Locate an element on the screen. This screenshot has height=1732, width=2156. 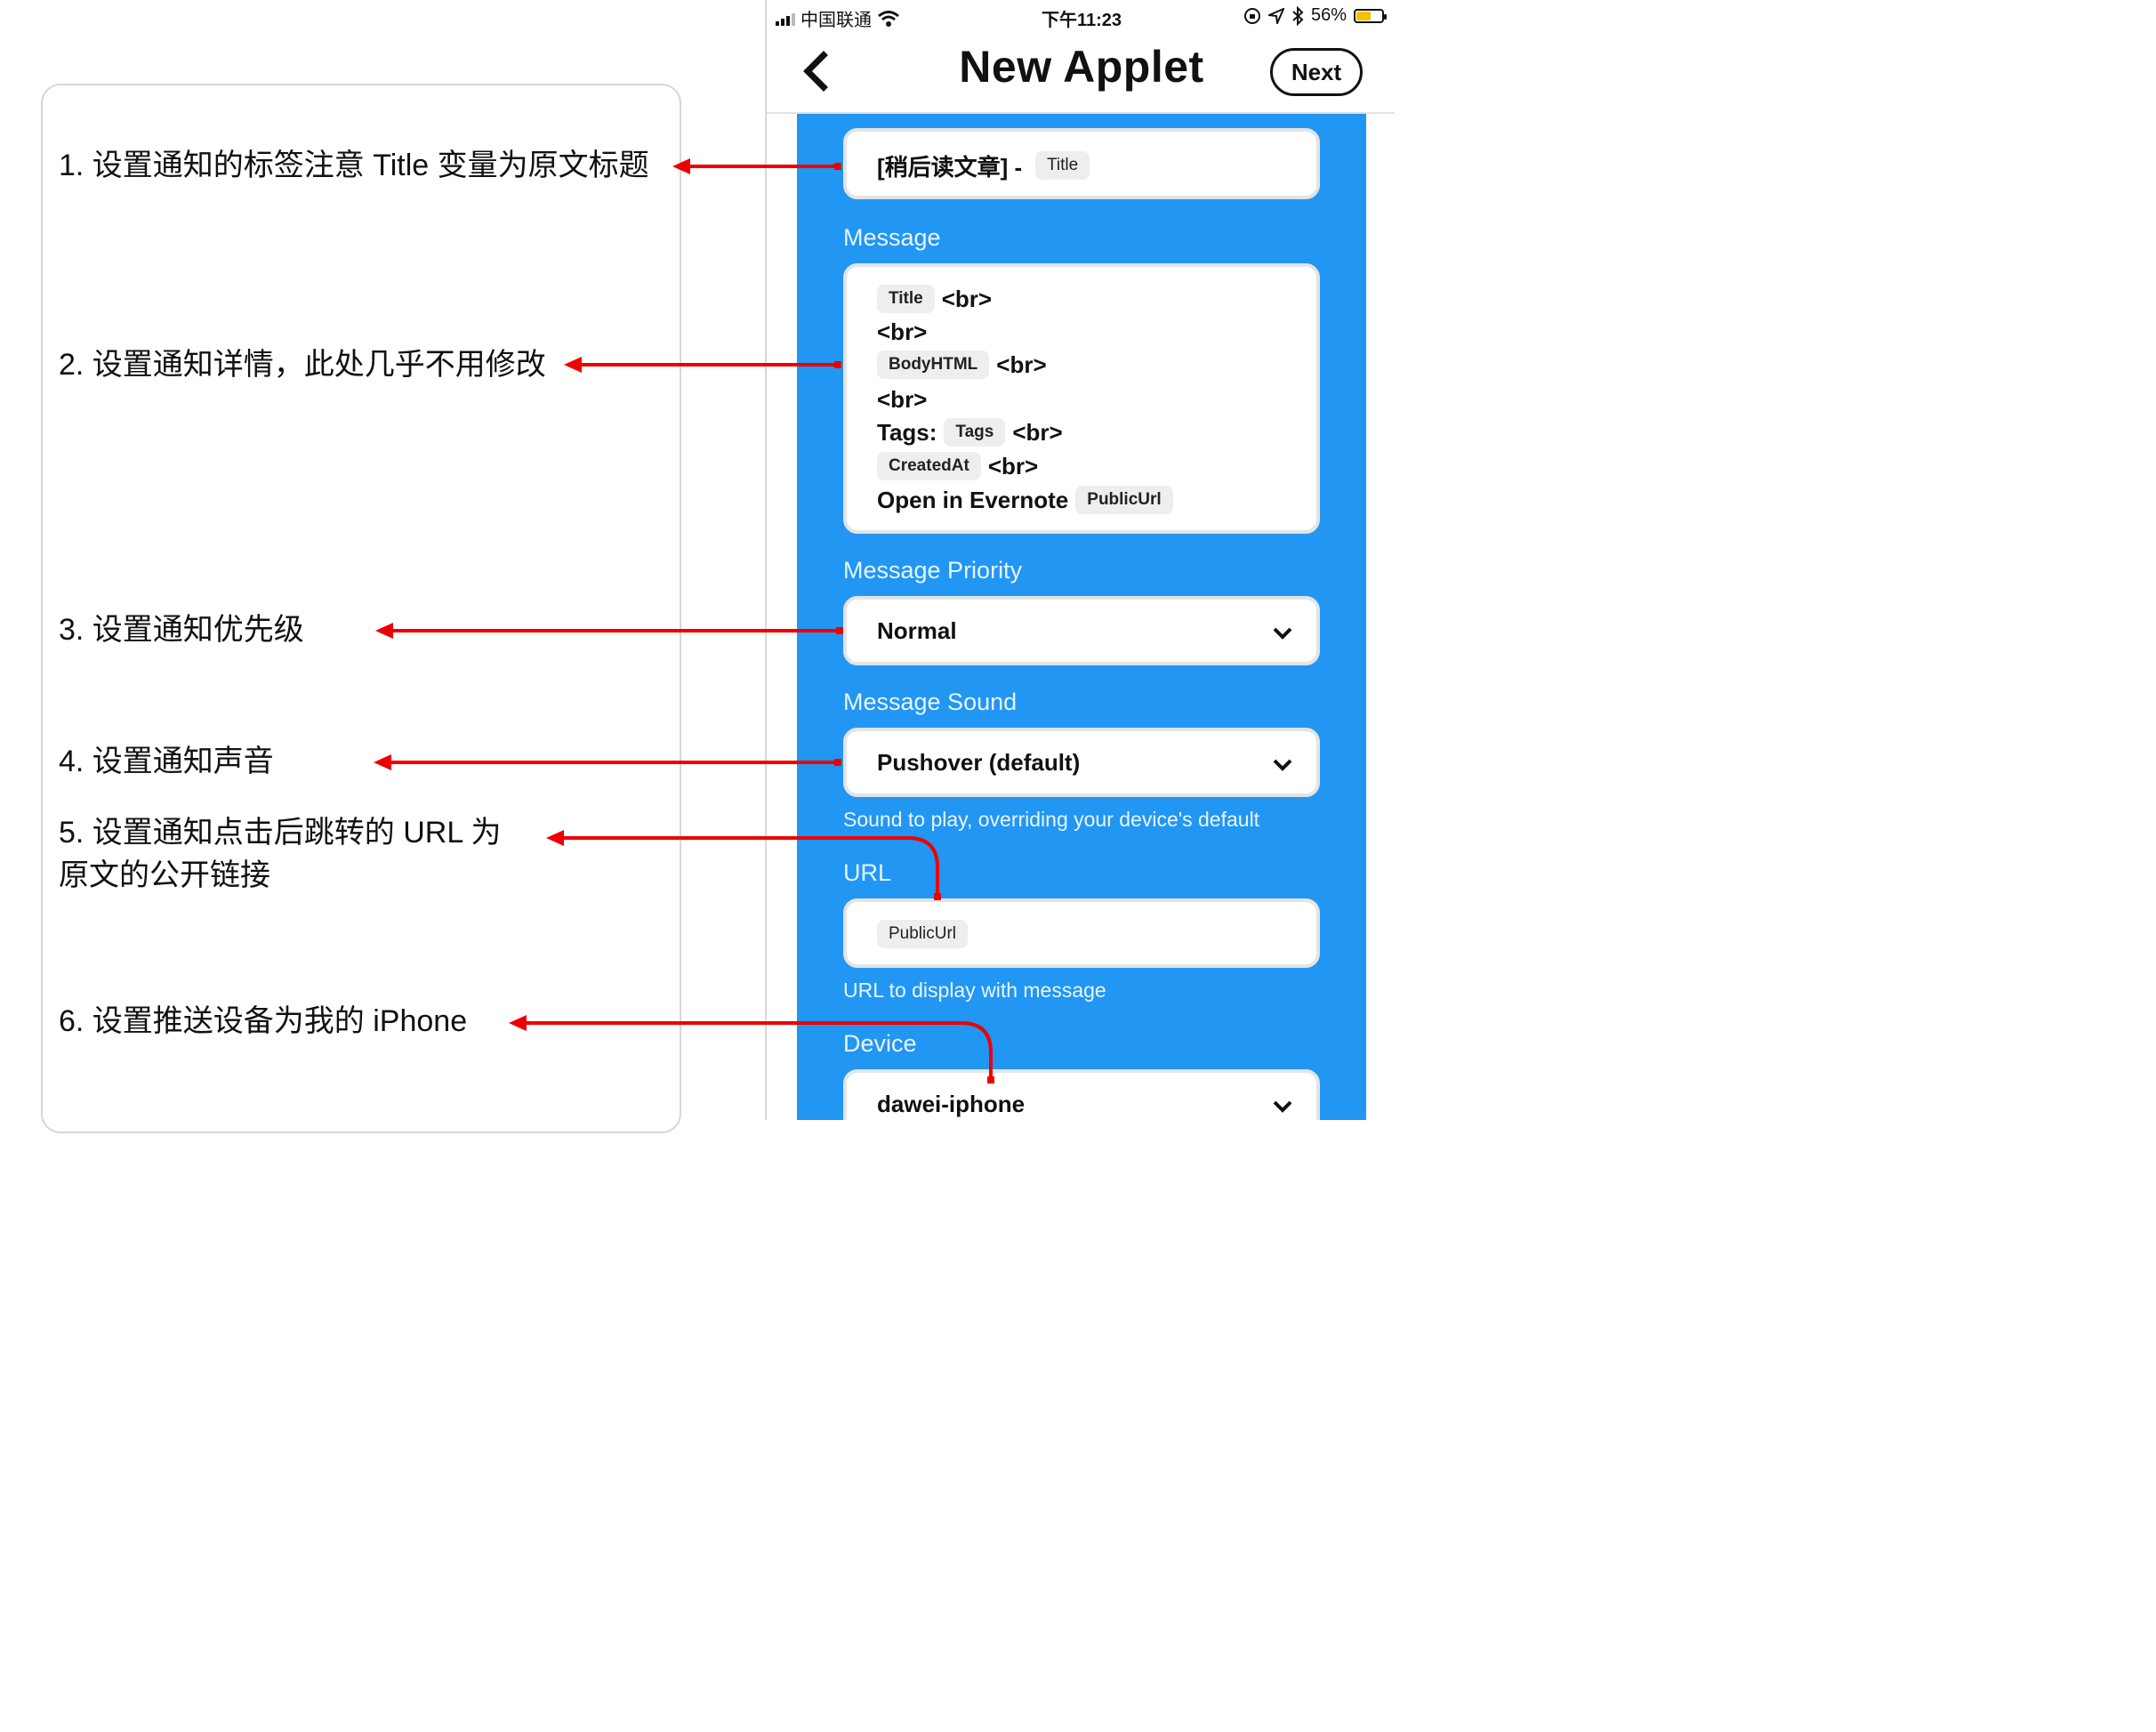
note-4: 4. 设置通知声音 is located at coordinates (166, 762).